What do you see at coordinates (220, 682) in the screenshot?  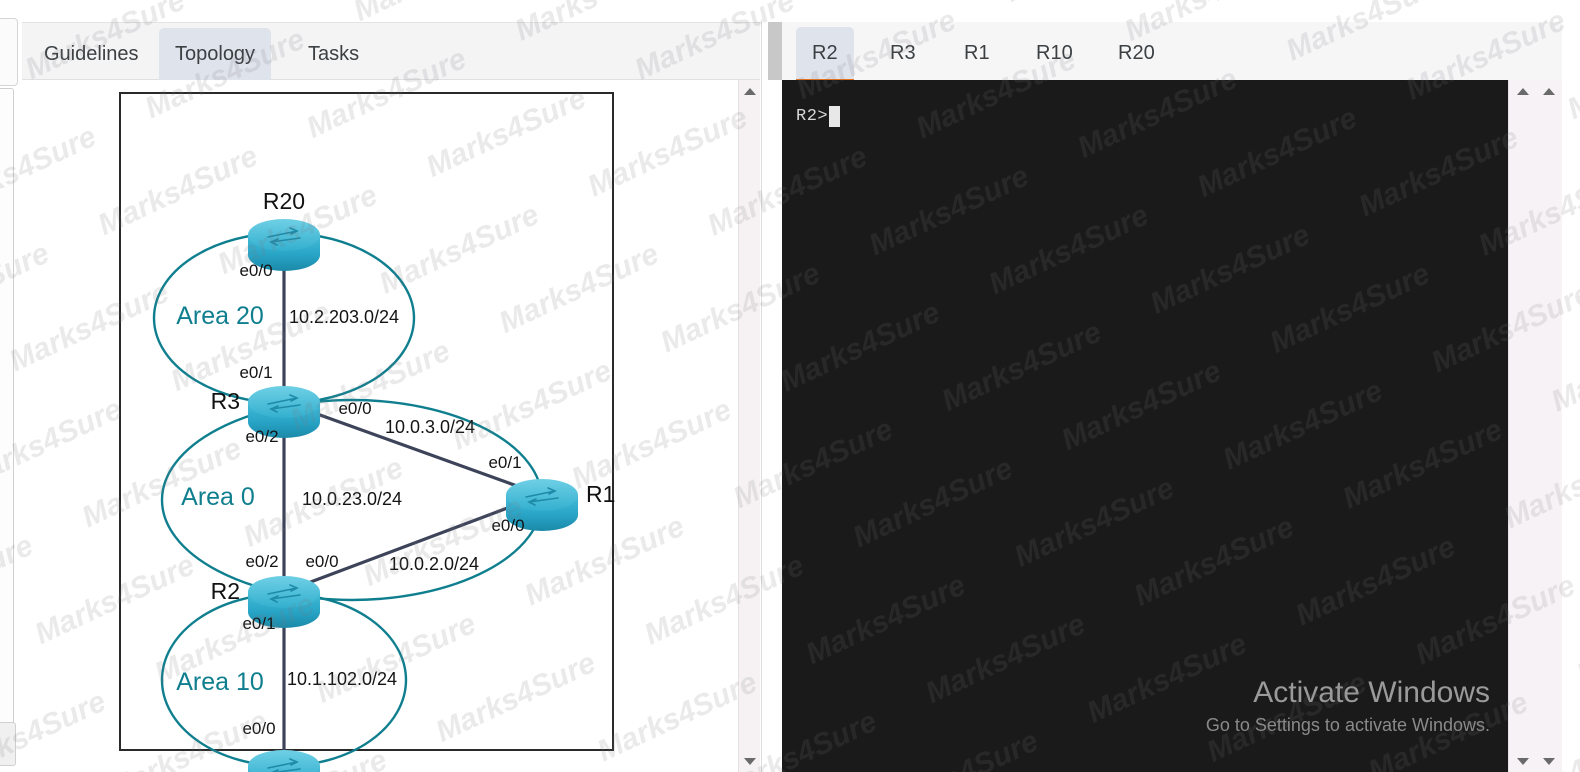 I see `area-label: Area 10` at bounding box center [220, 682].